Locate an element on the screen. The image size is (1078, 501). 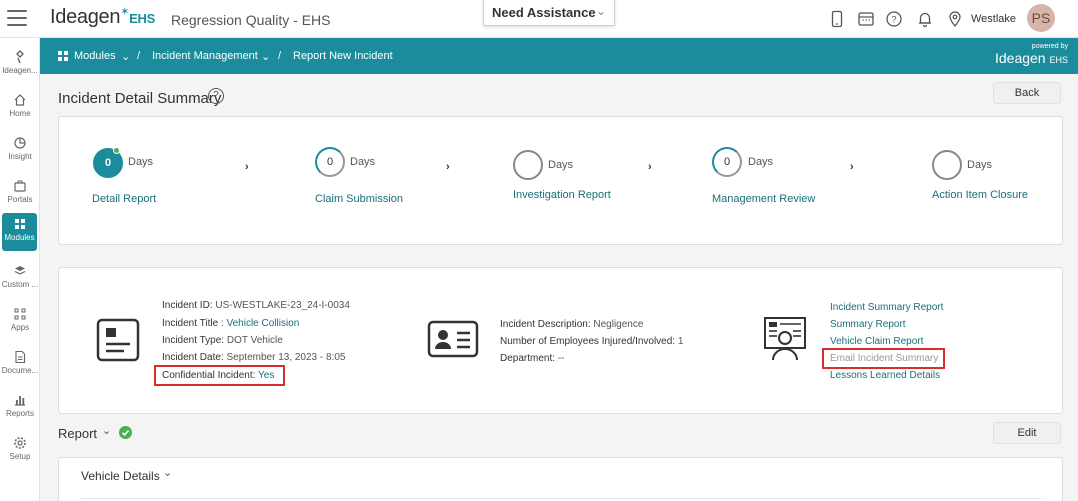
sidebar-item-label: Home is located at coordinates (20, 113).